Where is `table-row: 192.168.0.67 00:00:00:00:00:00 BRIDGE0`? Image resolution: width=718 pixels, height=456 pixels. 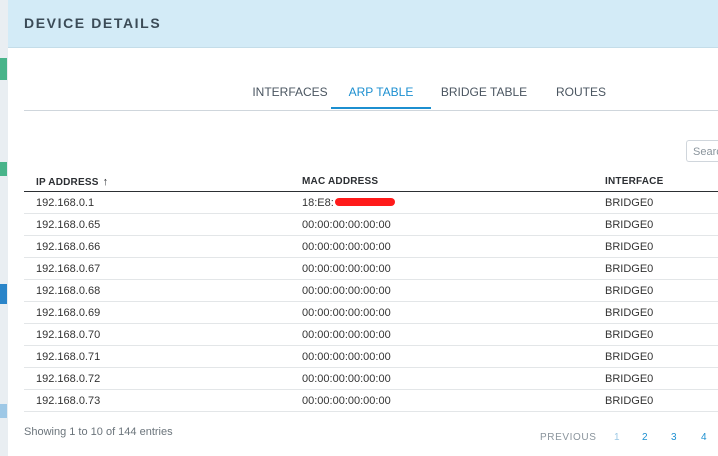
table-row: 192.168.0.67 00:00:00:00:00:00 BRIDGE0 is located at coordinates (371, 268).